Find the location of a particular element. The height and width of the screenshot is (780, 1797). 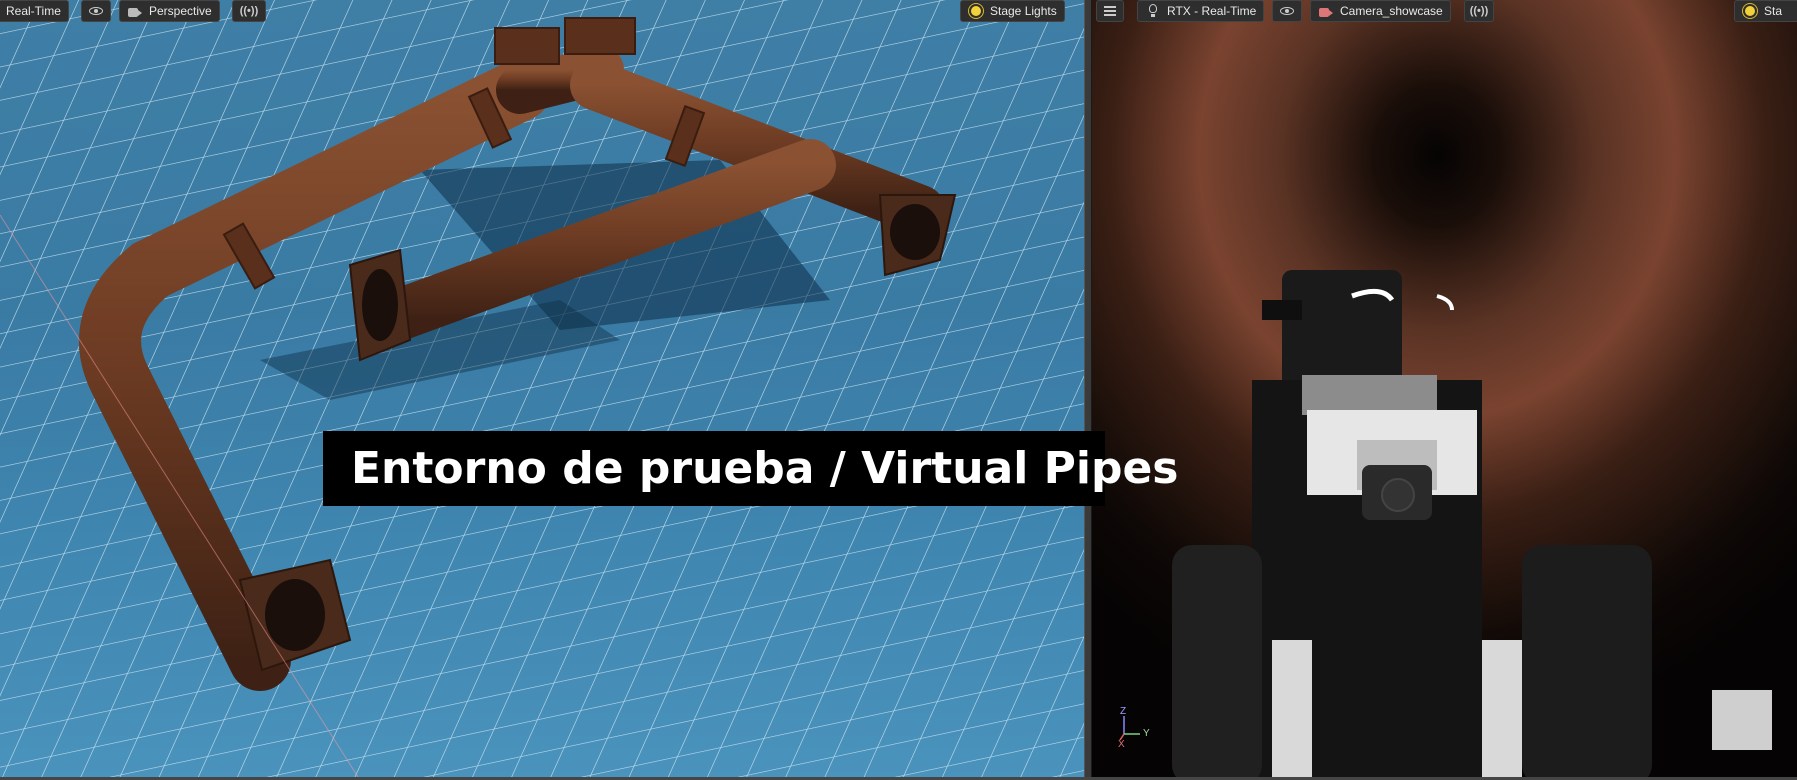

render-mode-label: Real-Time is located at coordinates (33, 11).